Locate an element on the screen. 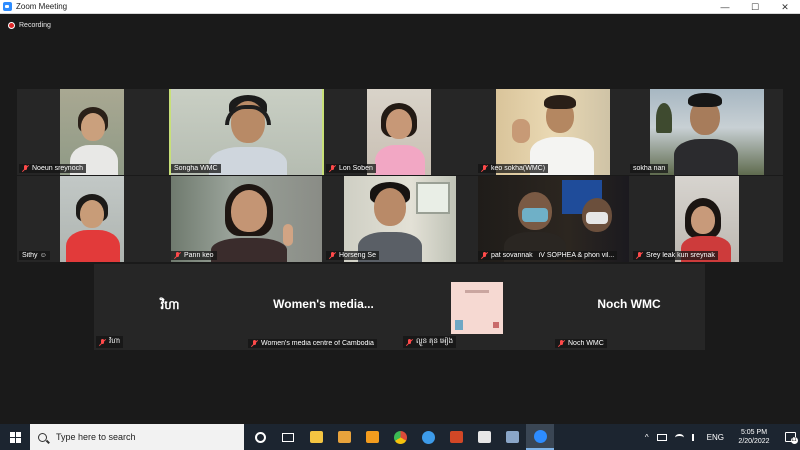  participant-profile-picture is located at coordinates (477, 308).